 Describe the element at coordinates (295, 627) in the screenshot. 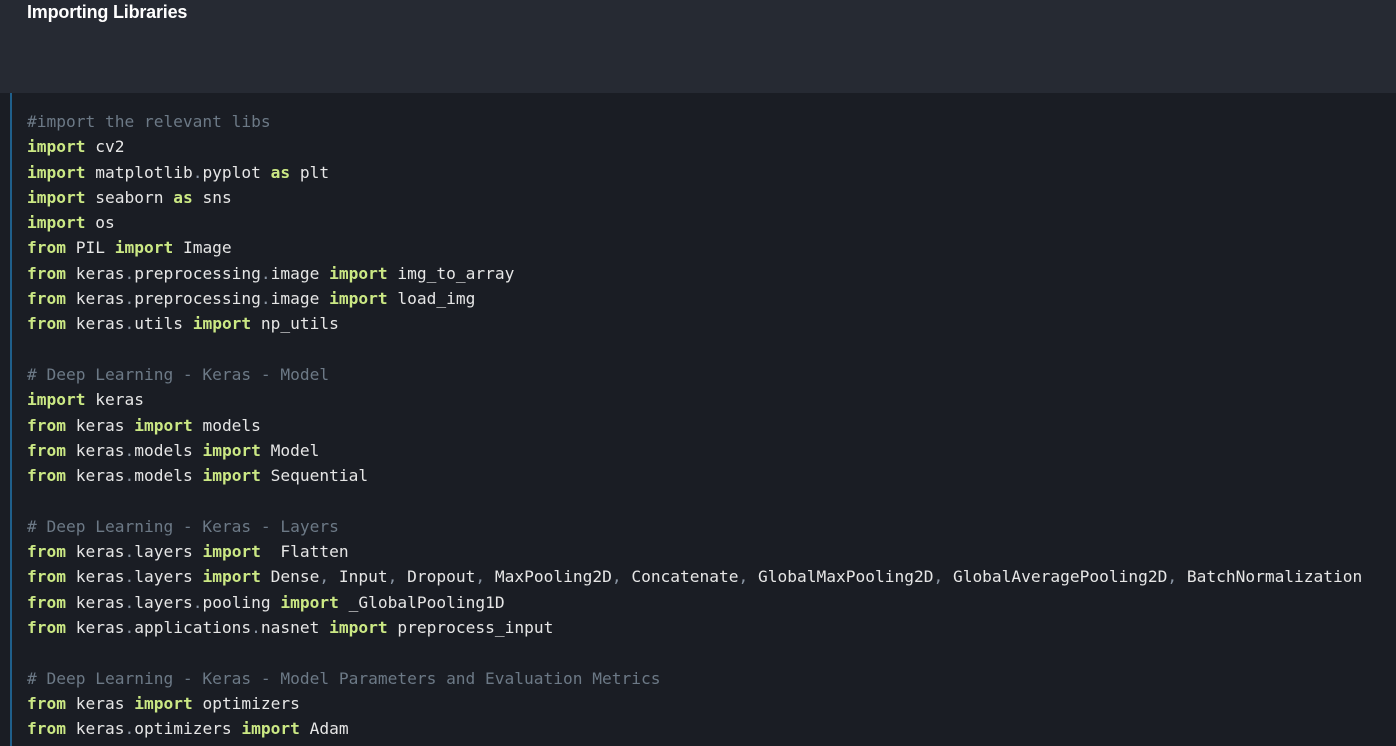

I see `code-text: nasnet` at that location.